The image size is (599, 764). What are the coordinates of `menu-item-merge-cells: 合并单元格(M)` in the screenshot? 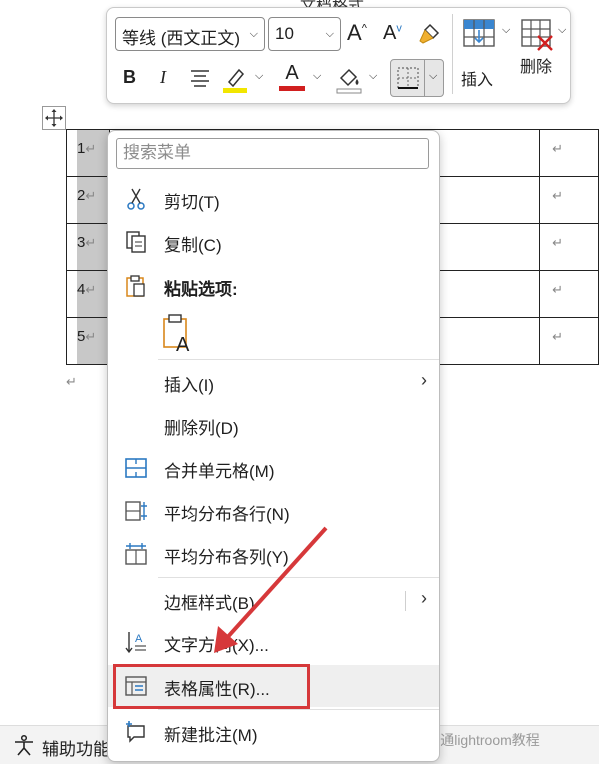 It's located at (273, 468).